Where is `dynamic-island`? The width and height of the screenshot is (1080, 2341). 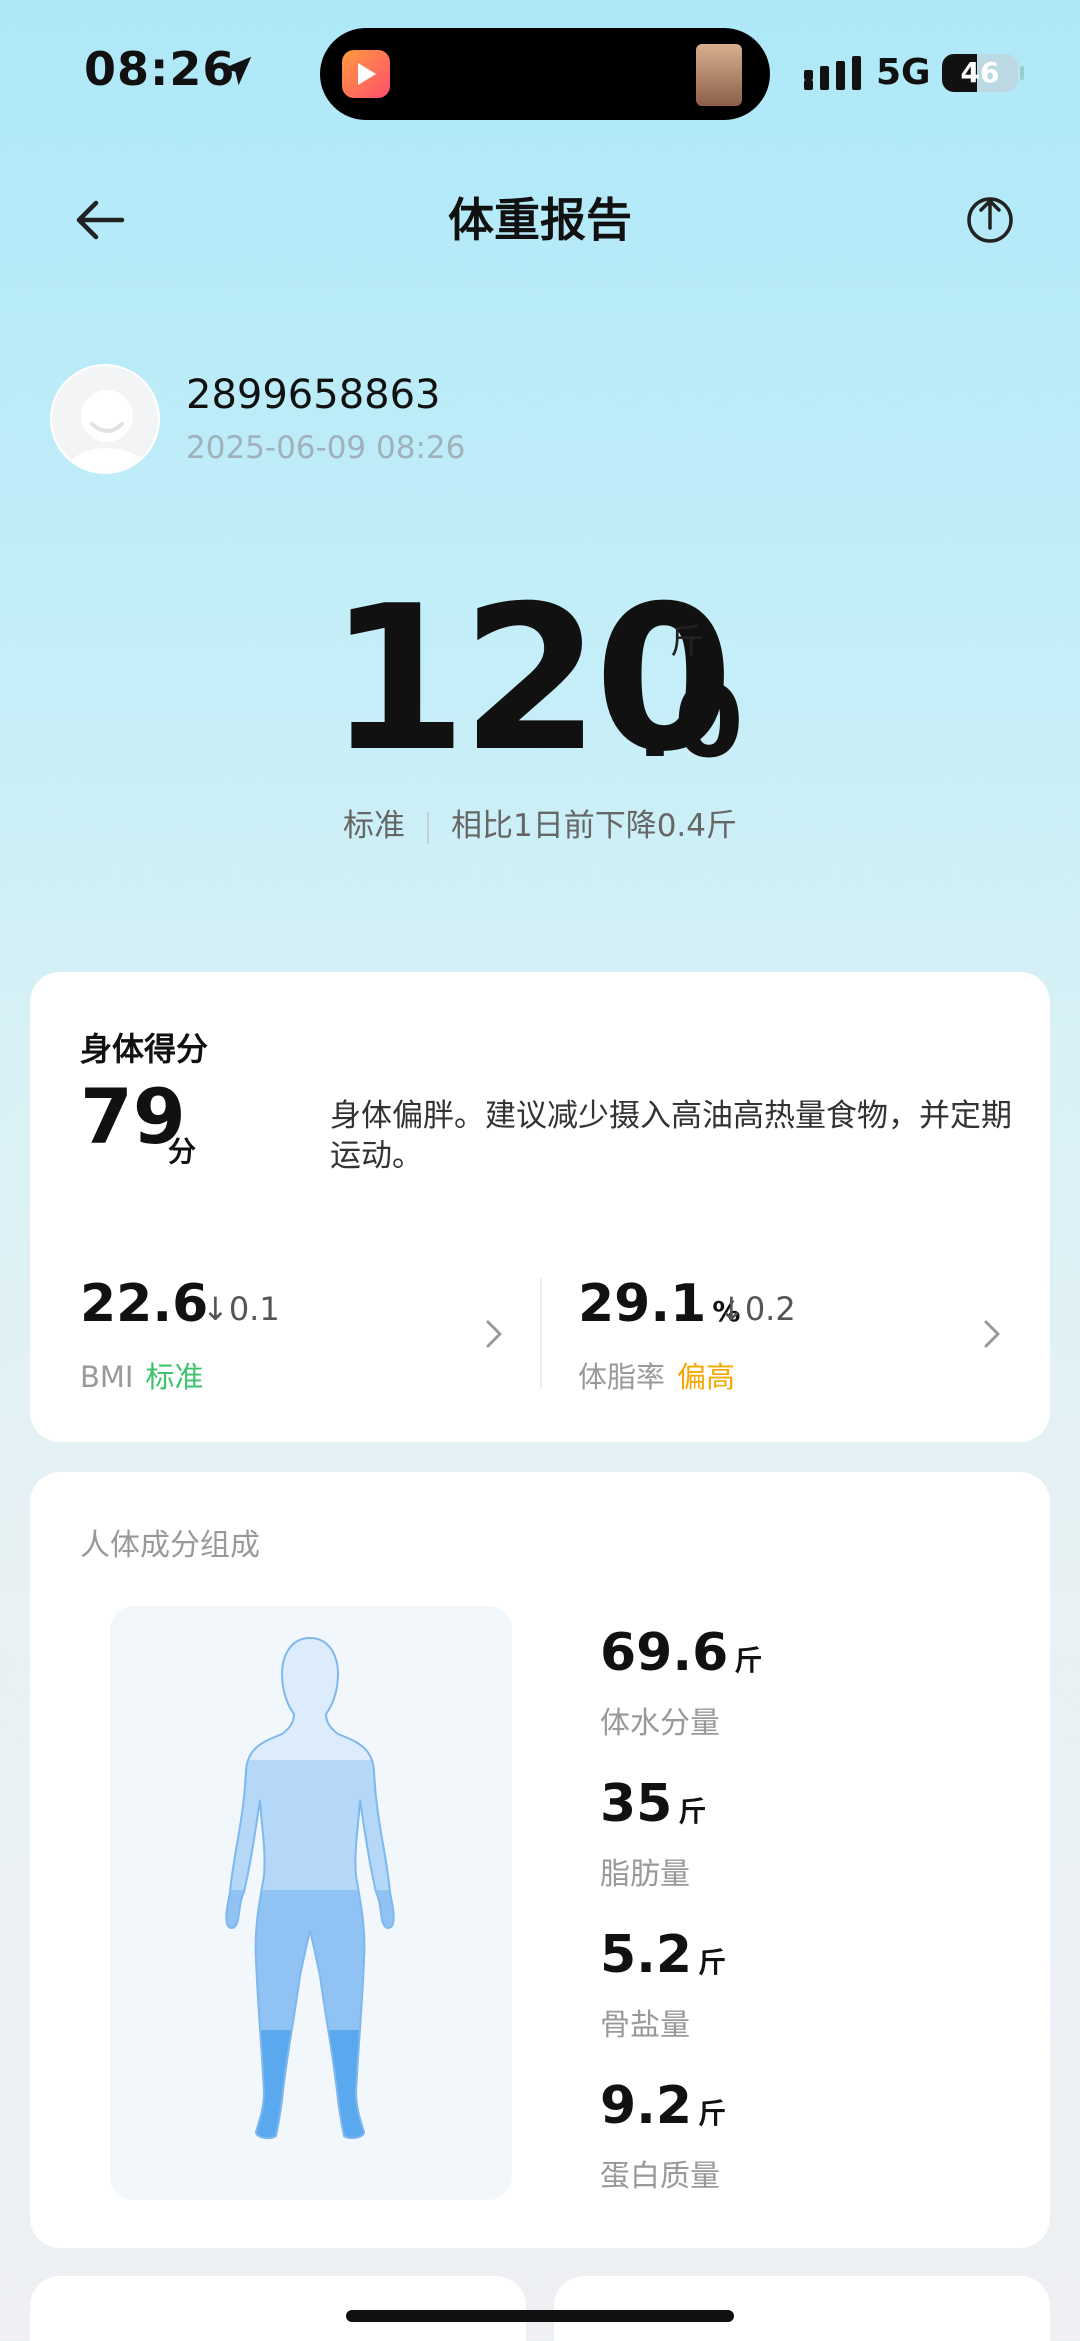 dynamic-island is located at coordinates (545, 74).